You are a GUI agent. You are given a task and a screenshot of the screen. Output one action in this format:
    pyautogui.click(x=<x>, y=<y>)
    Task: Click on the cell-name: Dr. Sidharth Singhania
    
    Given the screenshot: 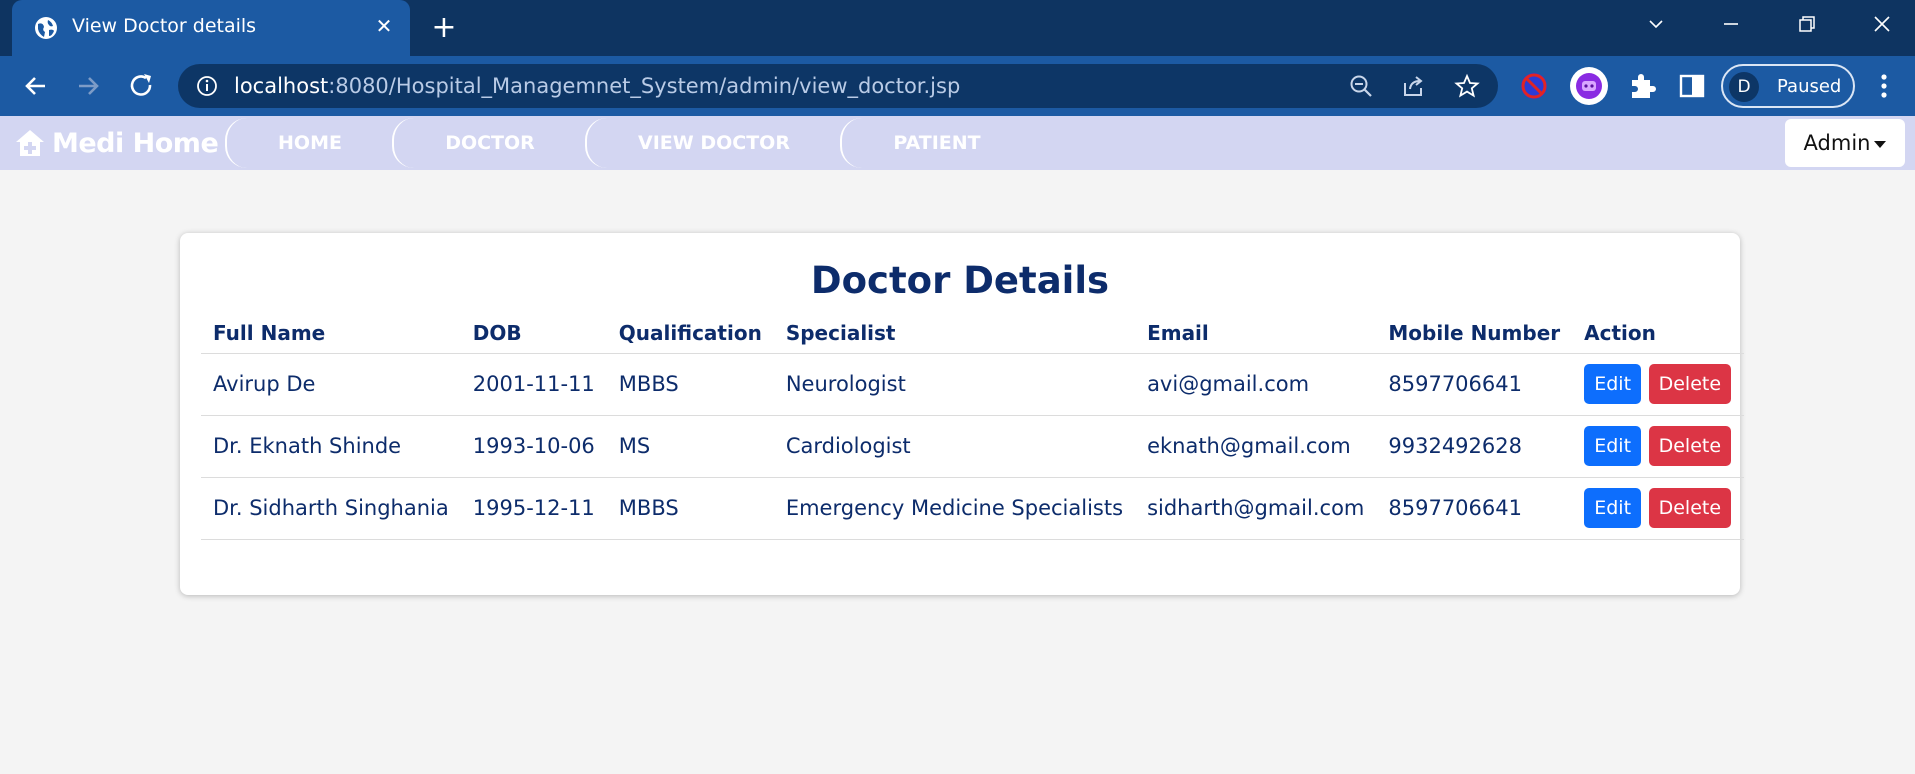 What is the action you would take?
    pyautogui.click(x=331, y=508)
    